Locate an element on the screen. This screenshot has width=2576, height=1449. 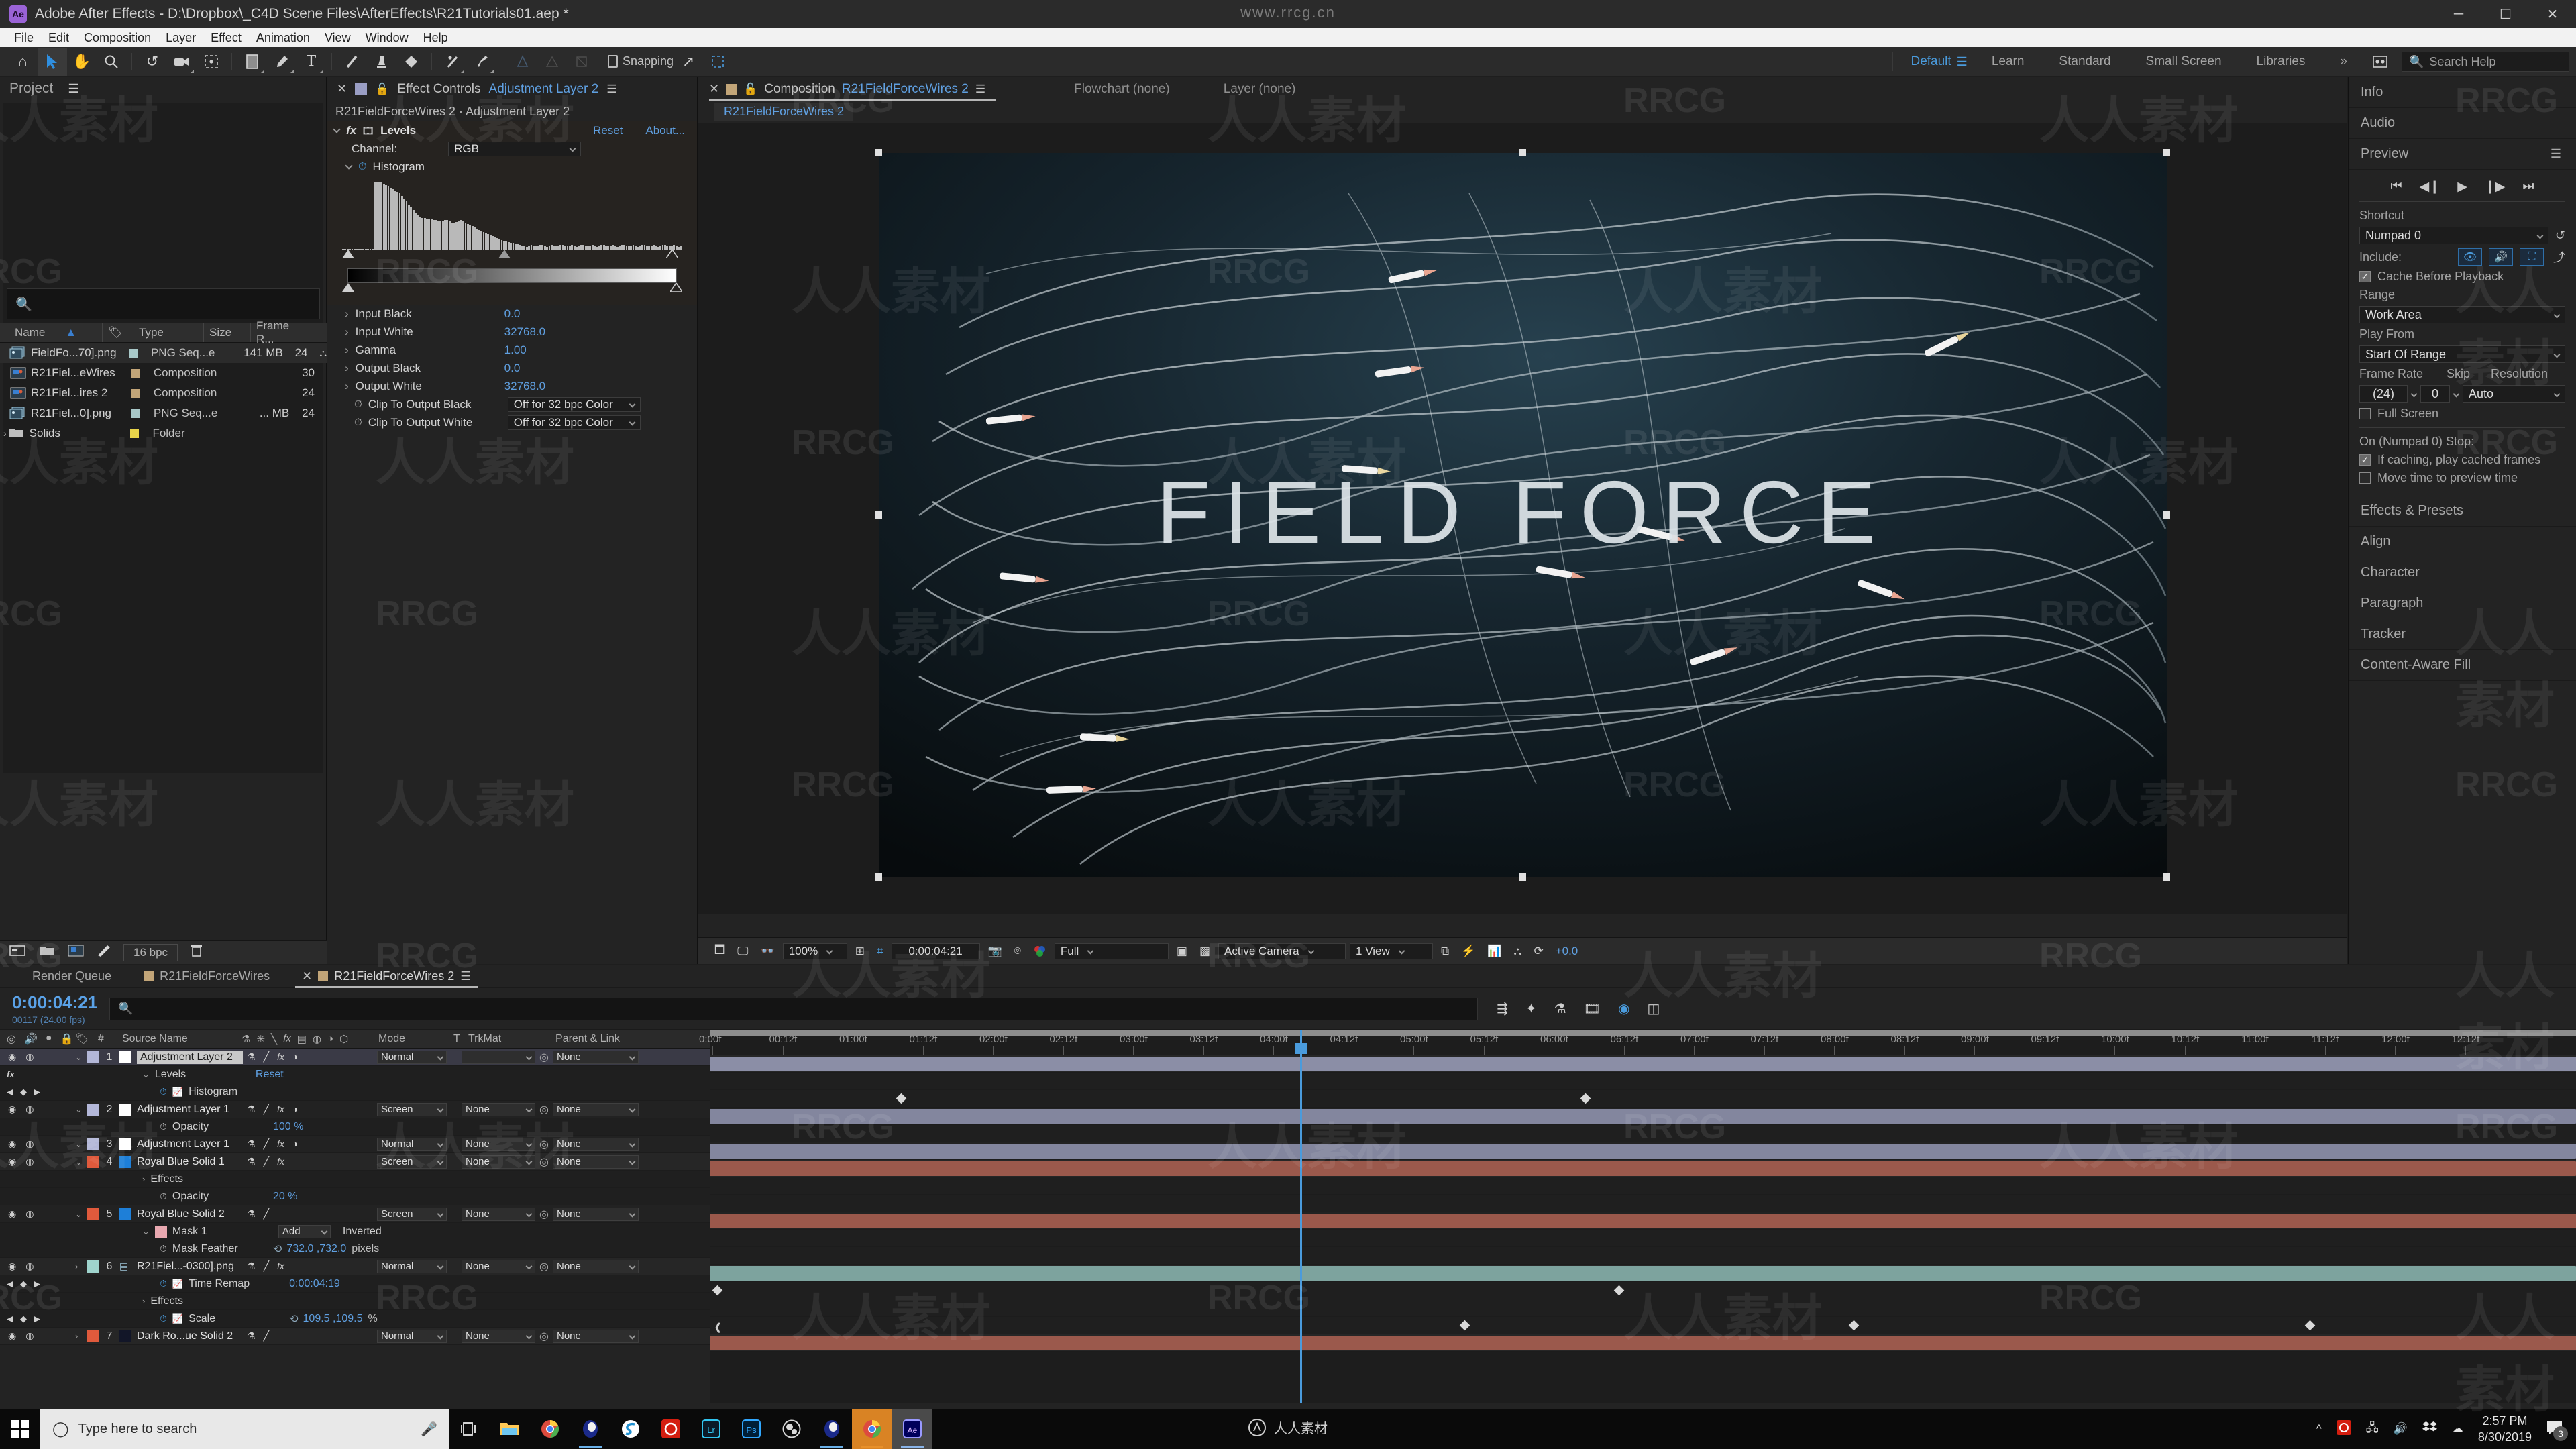
property-row: ◀ ◆ ▶ ⏱ 📈 Scale ⟲ 109.5 ,109.5% is located at coordinates (355, 1319).